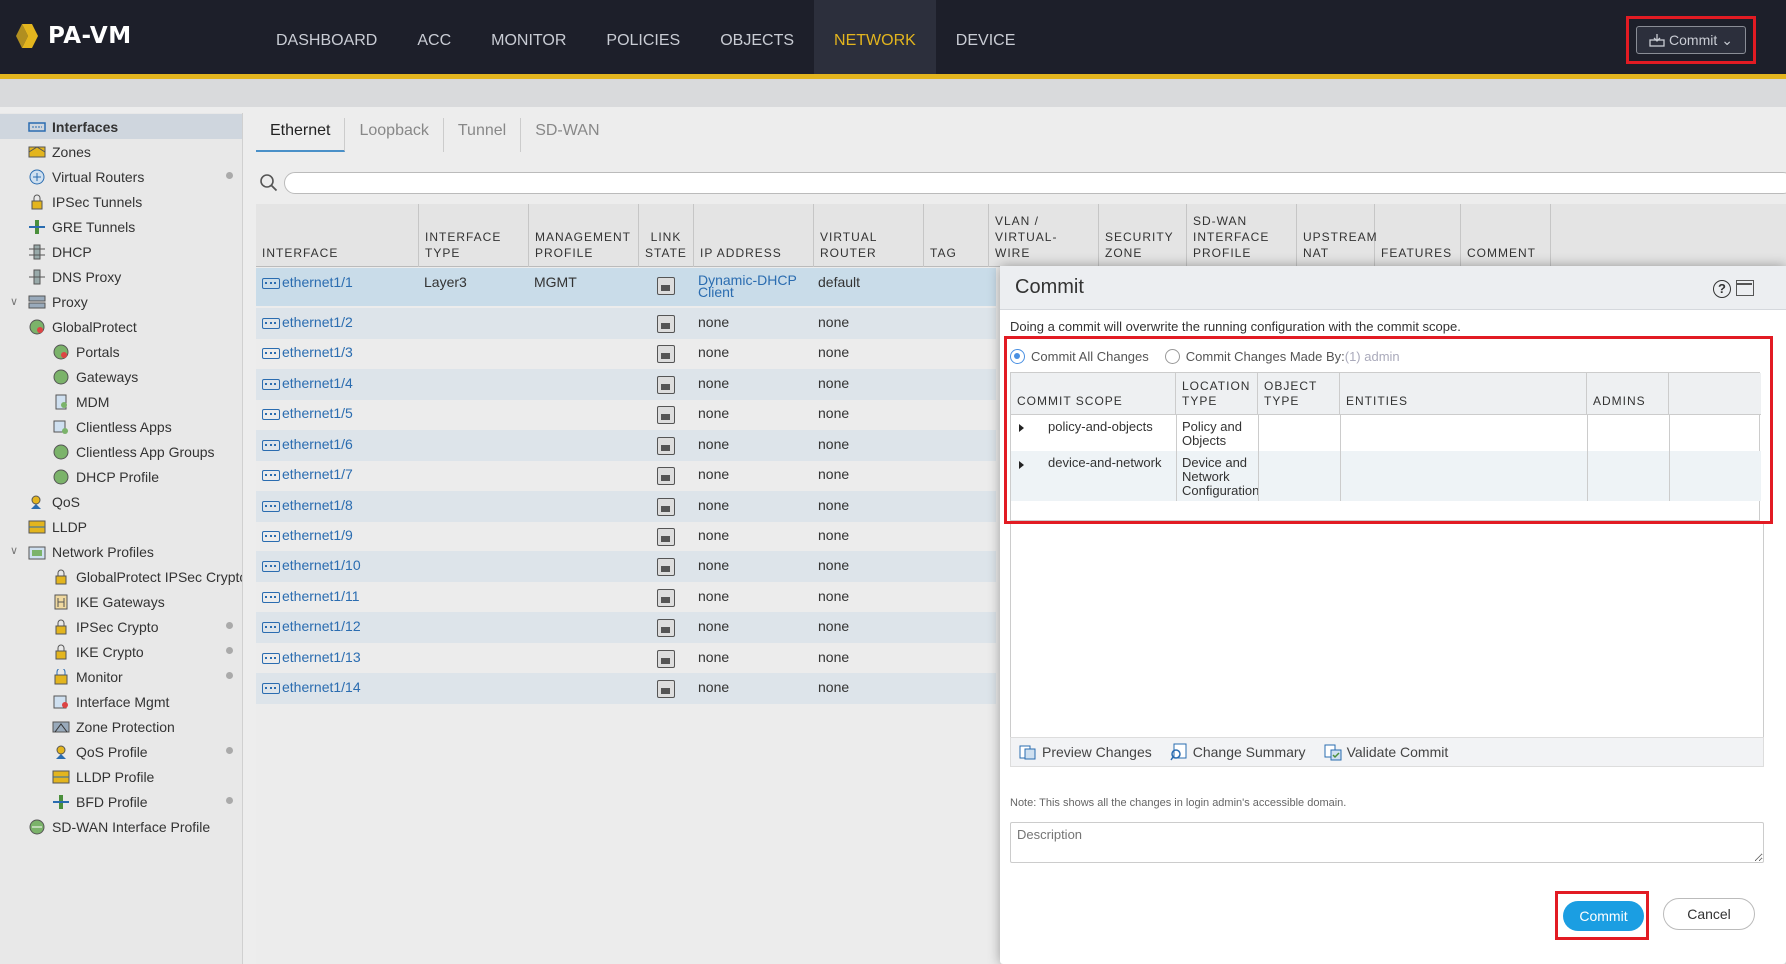 The width and height of the screenshot is (1786, 964). Describe the element at coordinates (1506, 235) in the screenshot. I see `col-comment: COMMENT` at that location.